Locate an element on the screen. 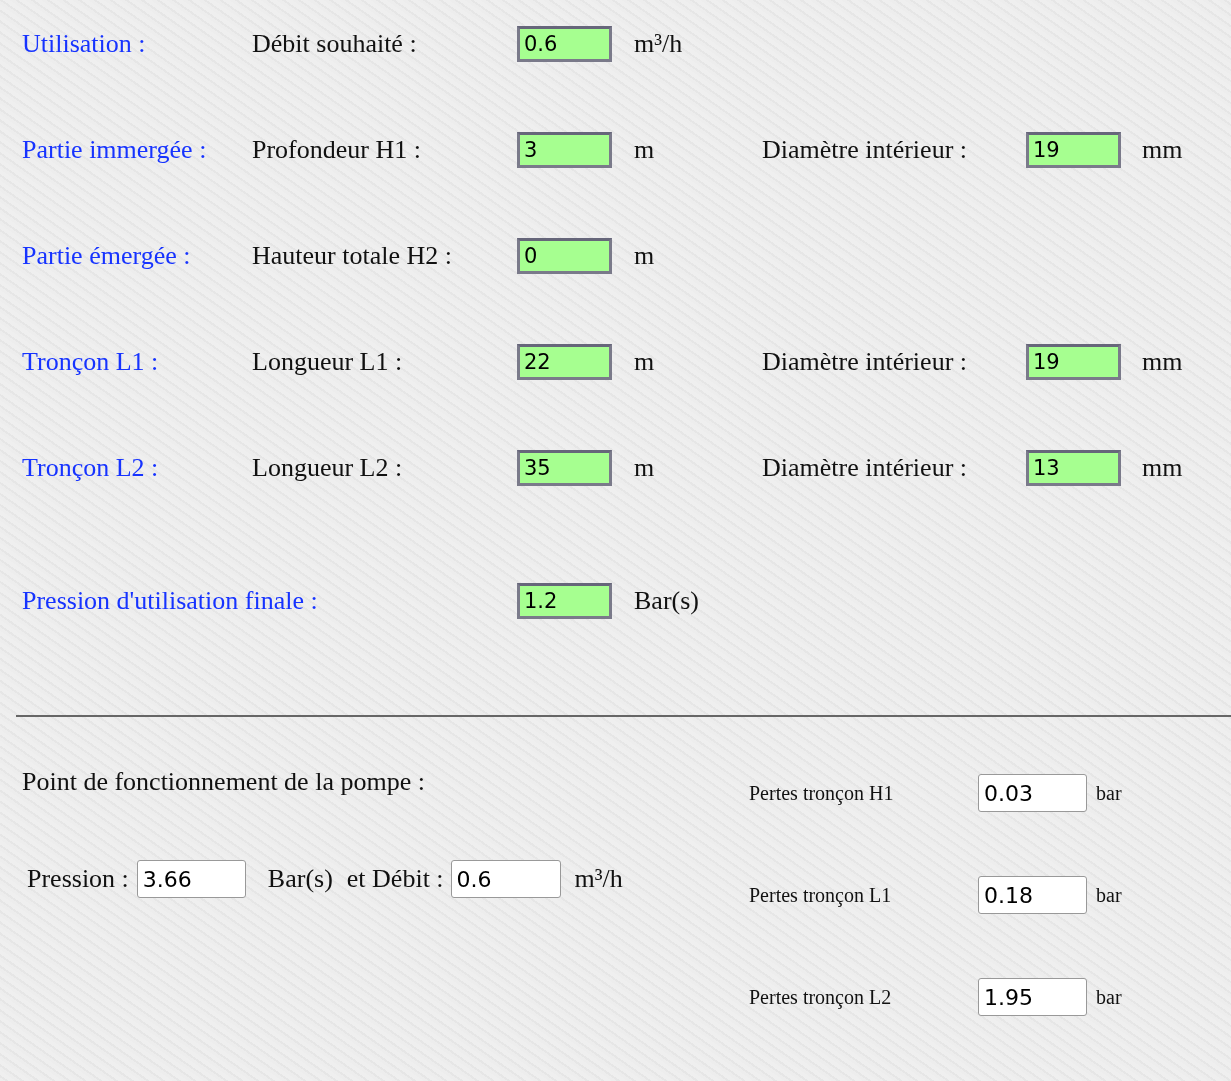 The width and height of the screenshot is (1231, 1081). section-label: Tronçon L1 : is located at coordinates (91, 362).